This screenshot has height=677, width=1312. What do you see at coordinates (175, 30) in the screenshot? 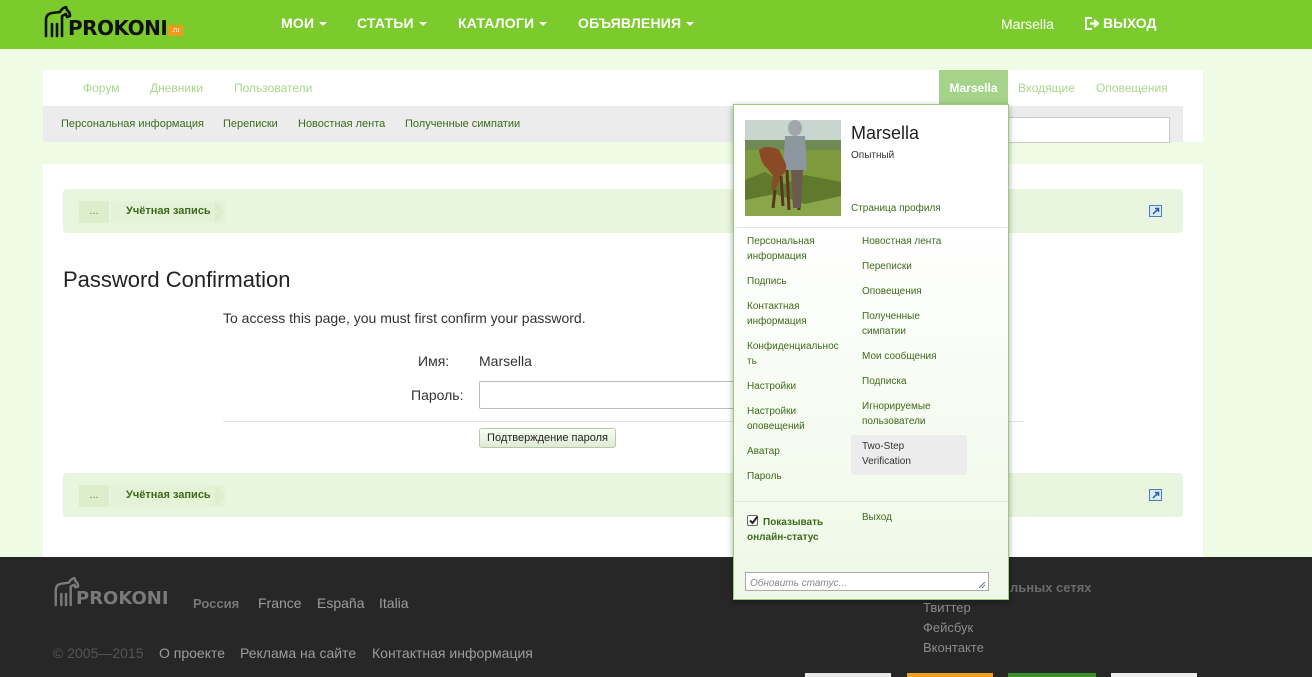
I see `logo-suffix: .ru` at bounding box center [175, 30].